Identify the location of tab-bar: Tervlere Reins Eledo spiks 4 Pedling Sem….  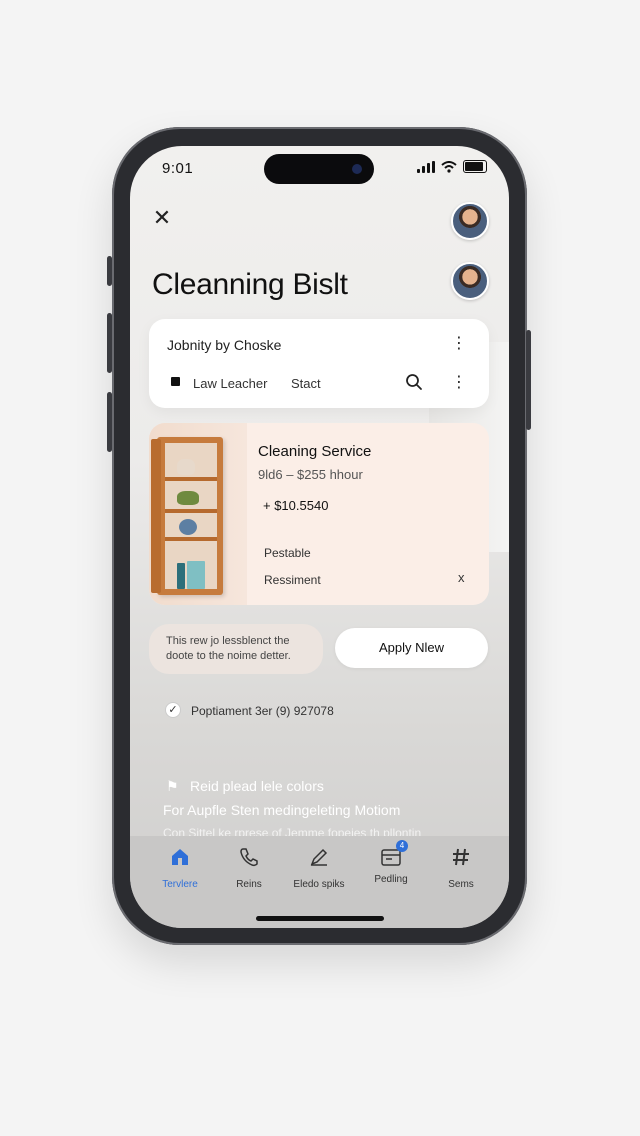
(319, 882).